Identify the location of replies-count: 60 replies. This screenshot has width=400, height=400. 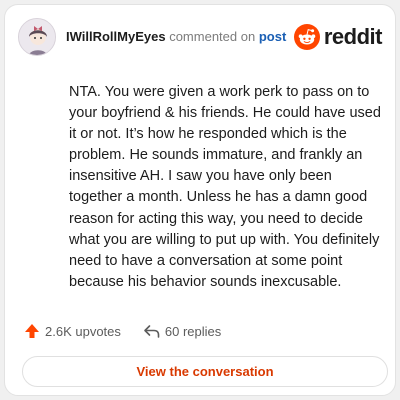
(193, 331).